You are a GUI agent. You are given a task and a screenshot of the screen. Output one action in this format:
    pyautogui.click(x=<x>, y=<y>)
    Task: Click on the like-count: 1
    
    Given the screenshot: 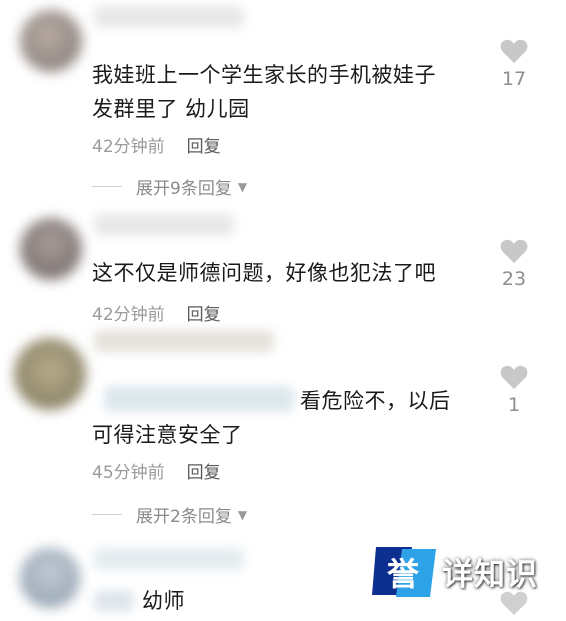 What is the action you would take?
    pyautogui.click(x=514, y=405)
    